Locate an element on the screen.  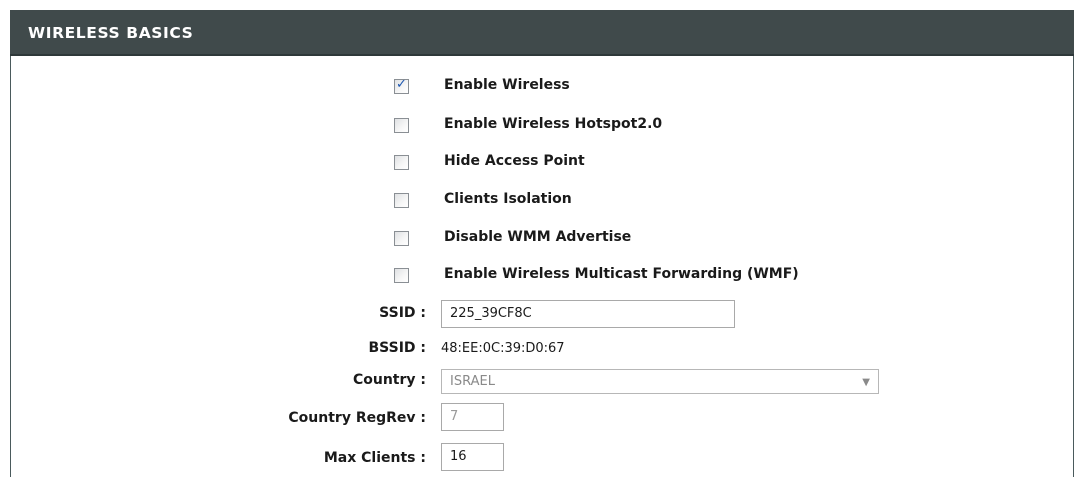
clients-isolation-label: Clients Isolation is located at coordinates (508, 199).